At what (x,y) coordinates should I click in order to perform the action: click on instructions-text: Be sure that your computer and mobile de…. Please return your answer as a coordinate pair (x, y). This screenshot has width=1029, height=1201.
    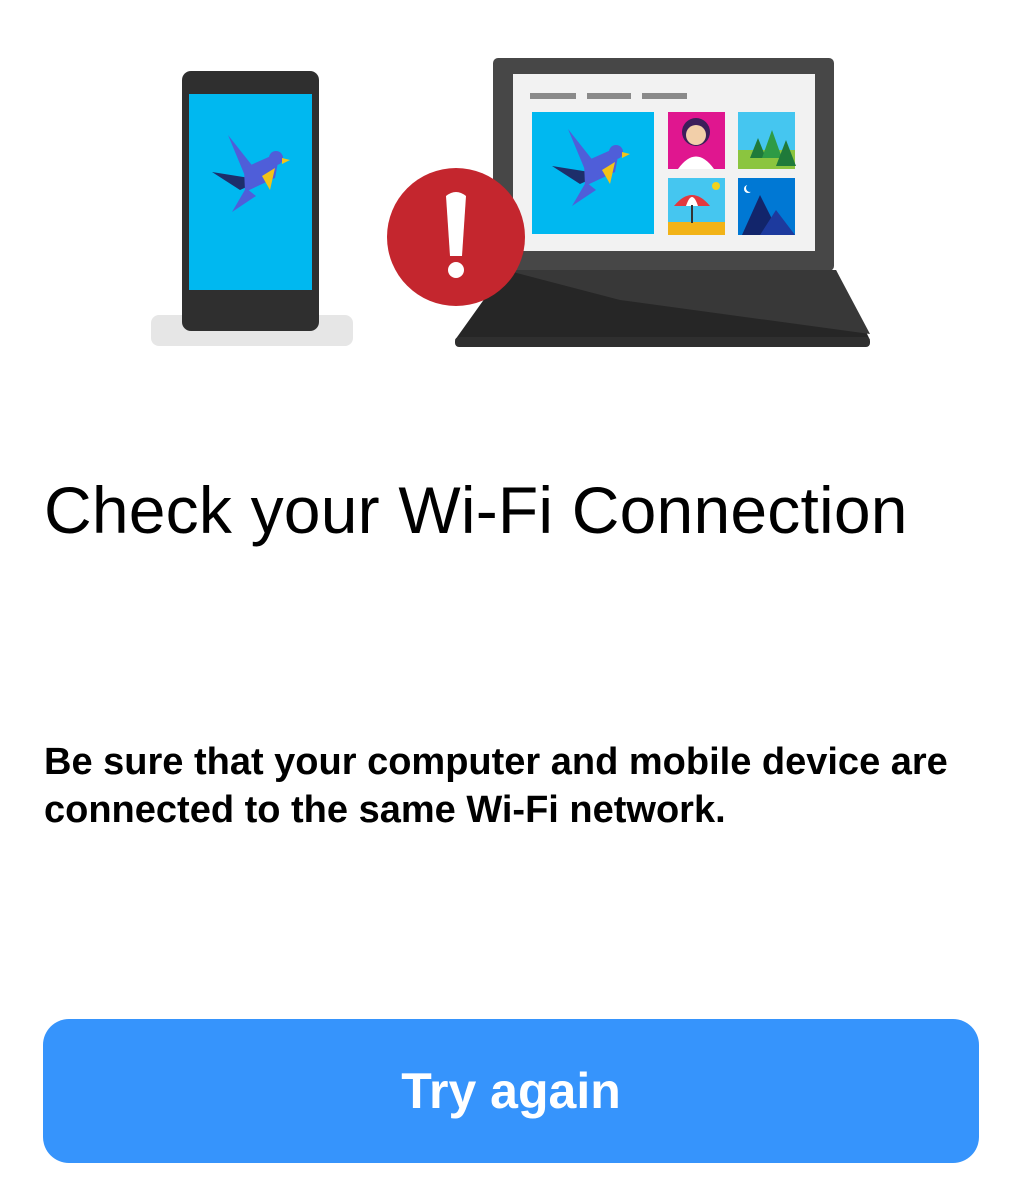
    Looking at the image, I should click on (496, 786).